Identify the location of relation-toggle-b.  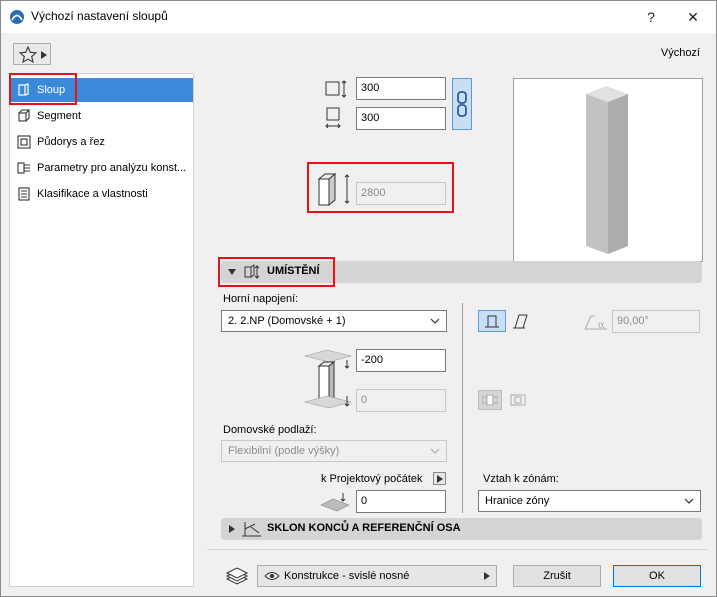
(518, 400).